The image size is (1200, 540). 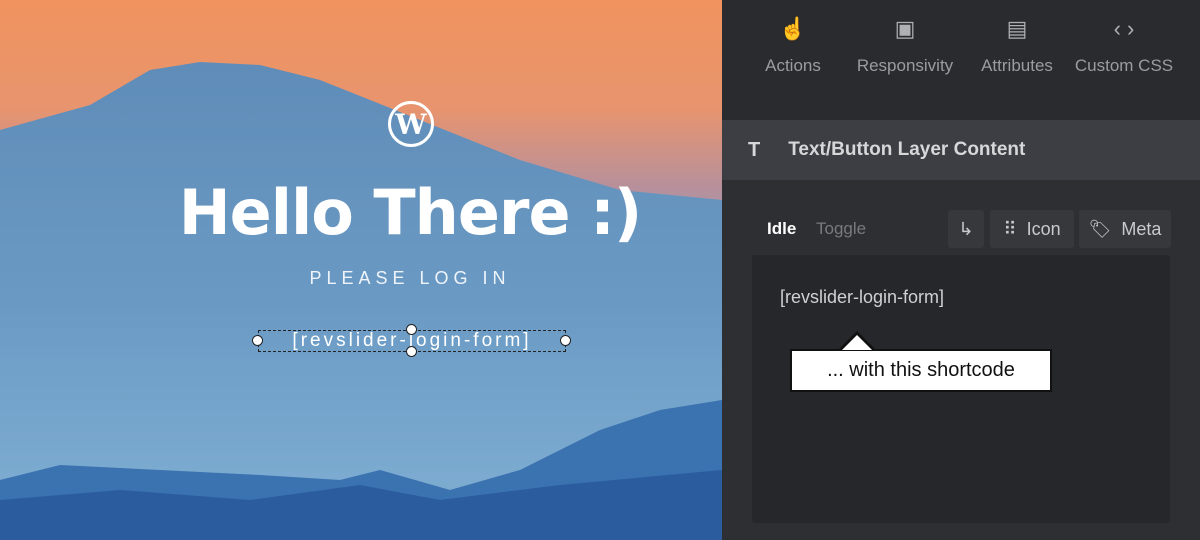 I want to click on tab-idle: Idle, so click(x=781, y=229).